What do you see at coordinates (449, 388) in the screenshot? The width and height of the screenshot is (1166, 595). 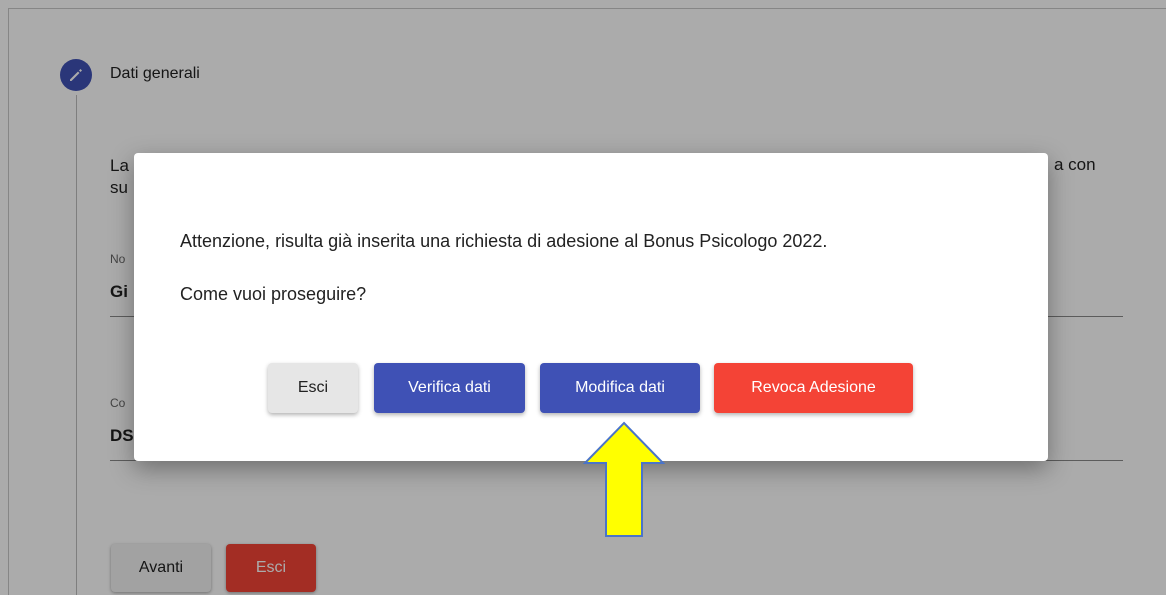 I see `verifica-dati-button: Verifica dati` at bounding box center [449, 388].